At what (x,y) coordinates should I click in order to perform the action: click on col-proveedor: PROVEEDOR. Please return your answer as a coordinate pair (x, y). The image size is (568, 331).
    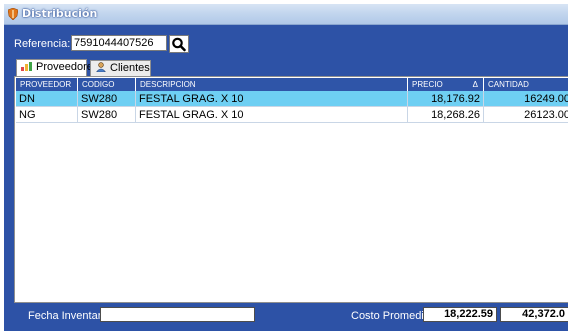
    Looking at the image, I should click on (47, 84).